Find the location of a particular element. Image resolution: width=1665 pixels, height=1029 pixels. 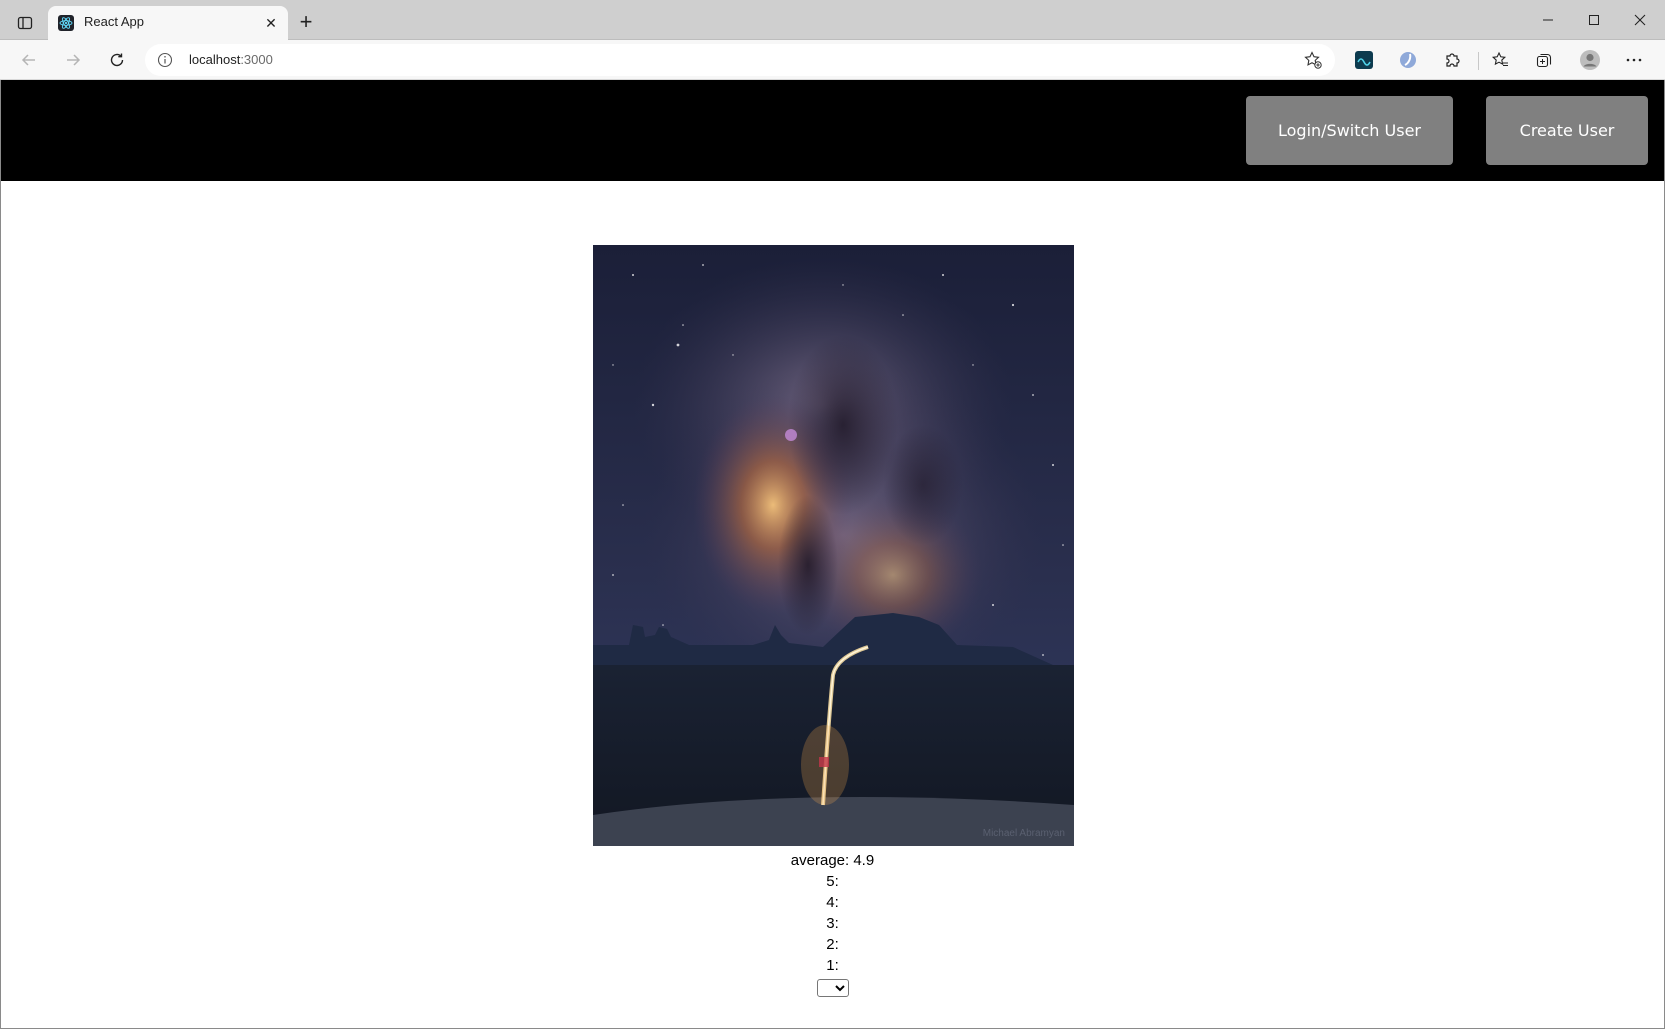

toolbar-divider is located at coordinates (1478, 61).